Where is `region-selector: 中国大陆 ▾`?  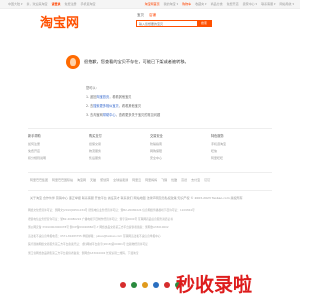
region-selector: 中国大陆 ▾ is located at coordinates (15, 4).